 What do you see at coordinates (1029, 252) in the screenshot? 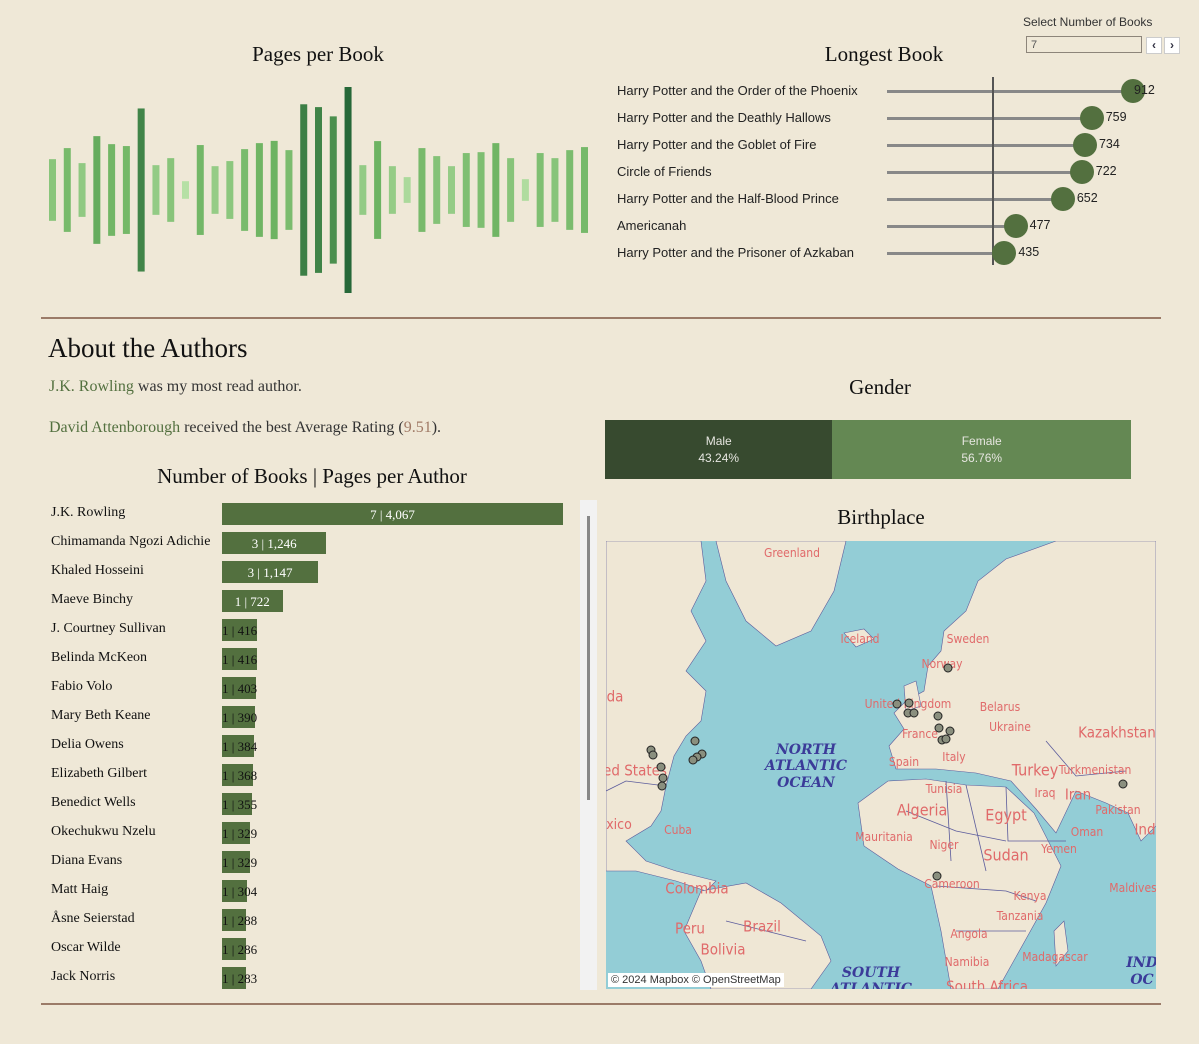
I see `pages-value-label: 435` at bounding box center [1029, 252].